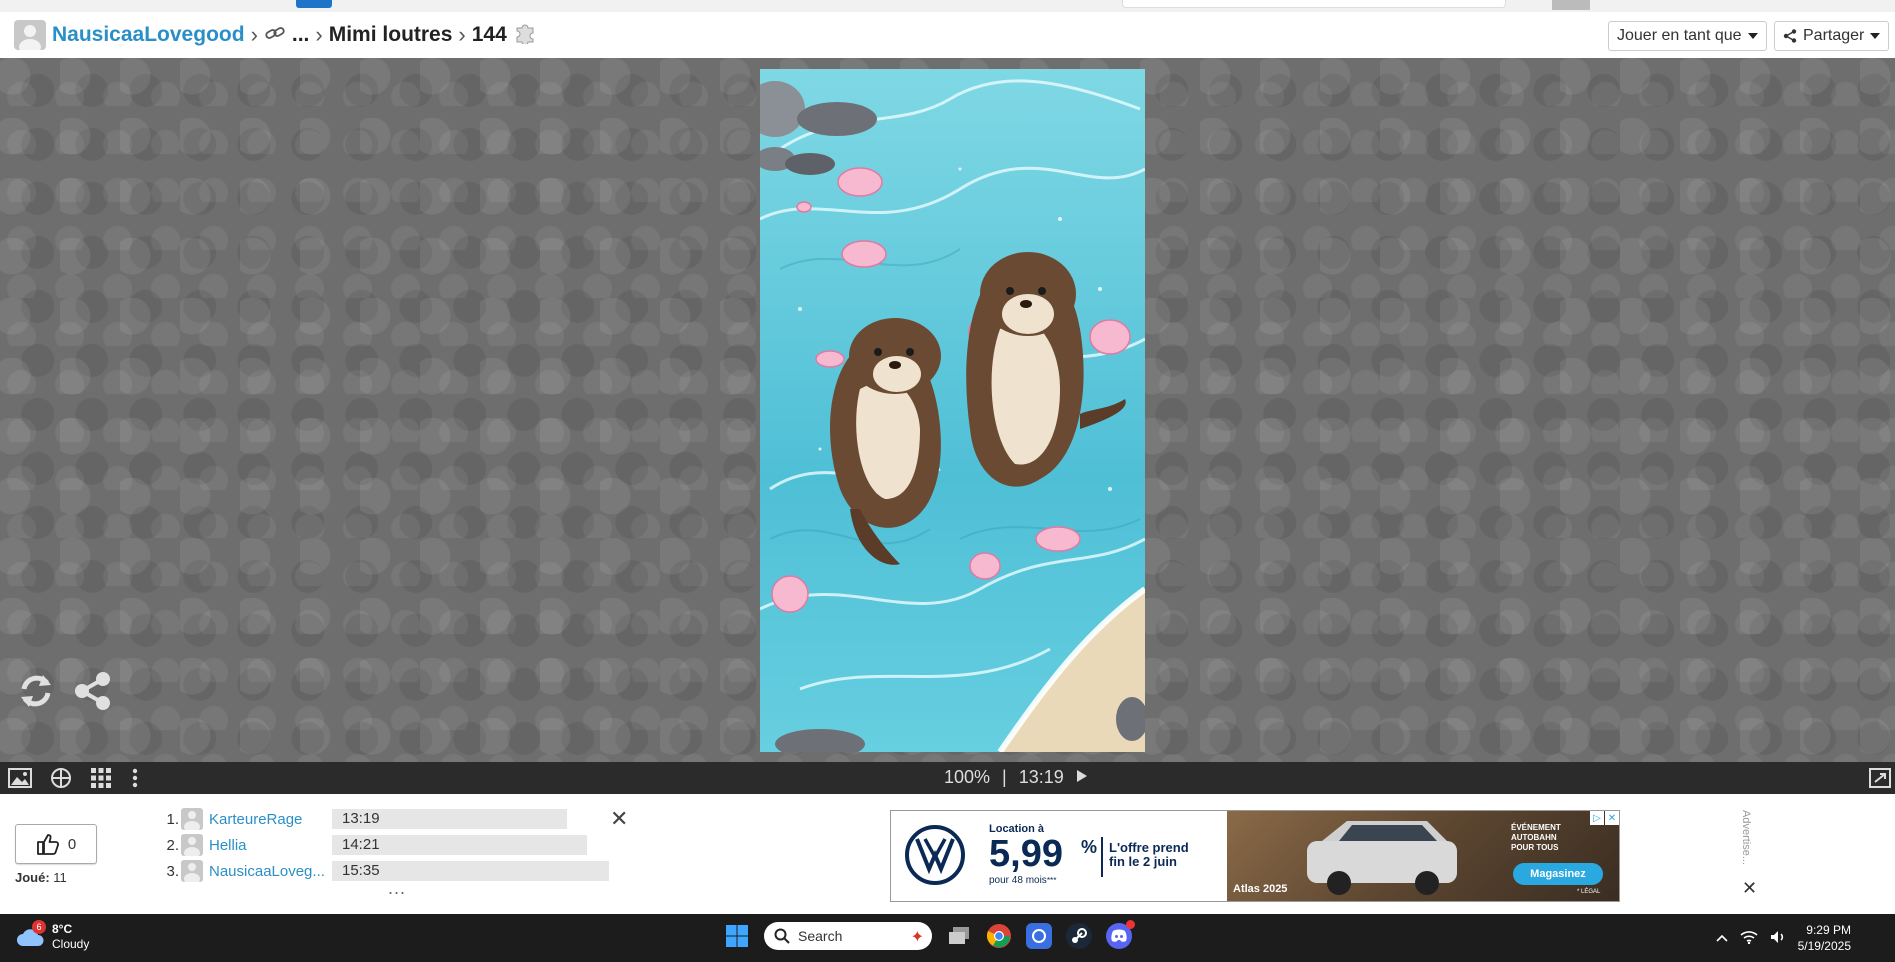 This screenshot has height=962, width=1895. I want to click on puzzle-image, so click(952, 410).